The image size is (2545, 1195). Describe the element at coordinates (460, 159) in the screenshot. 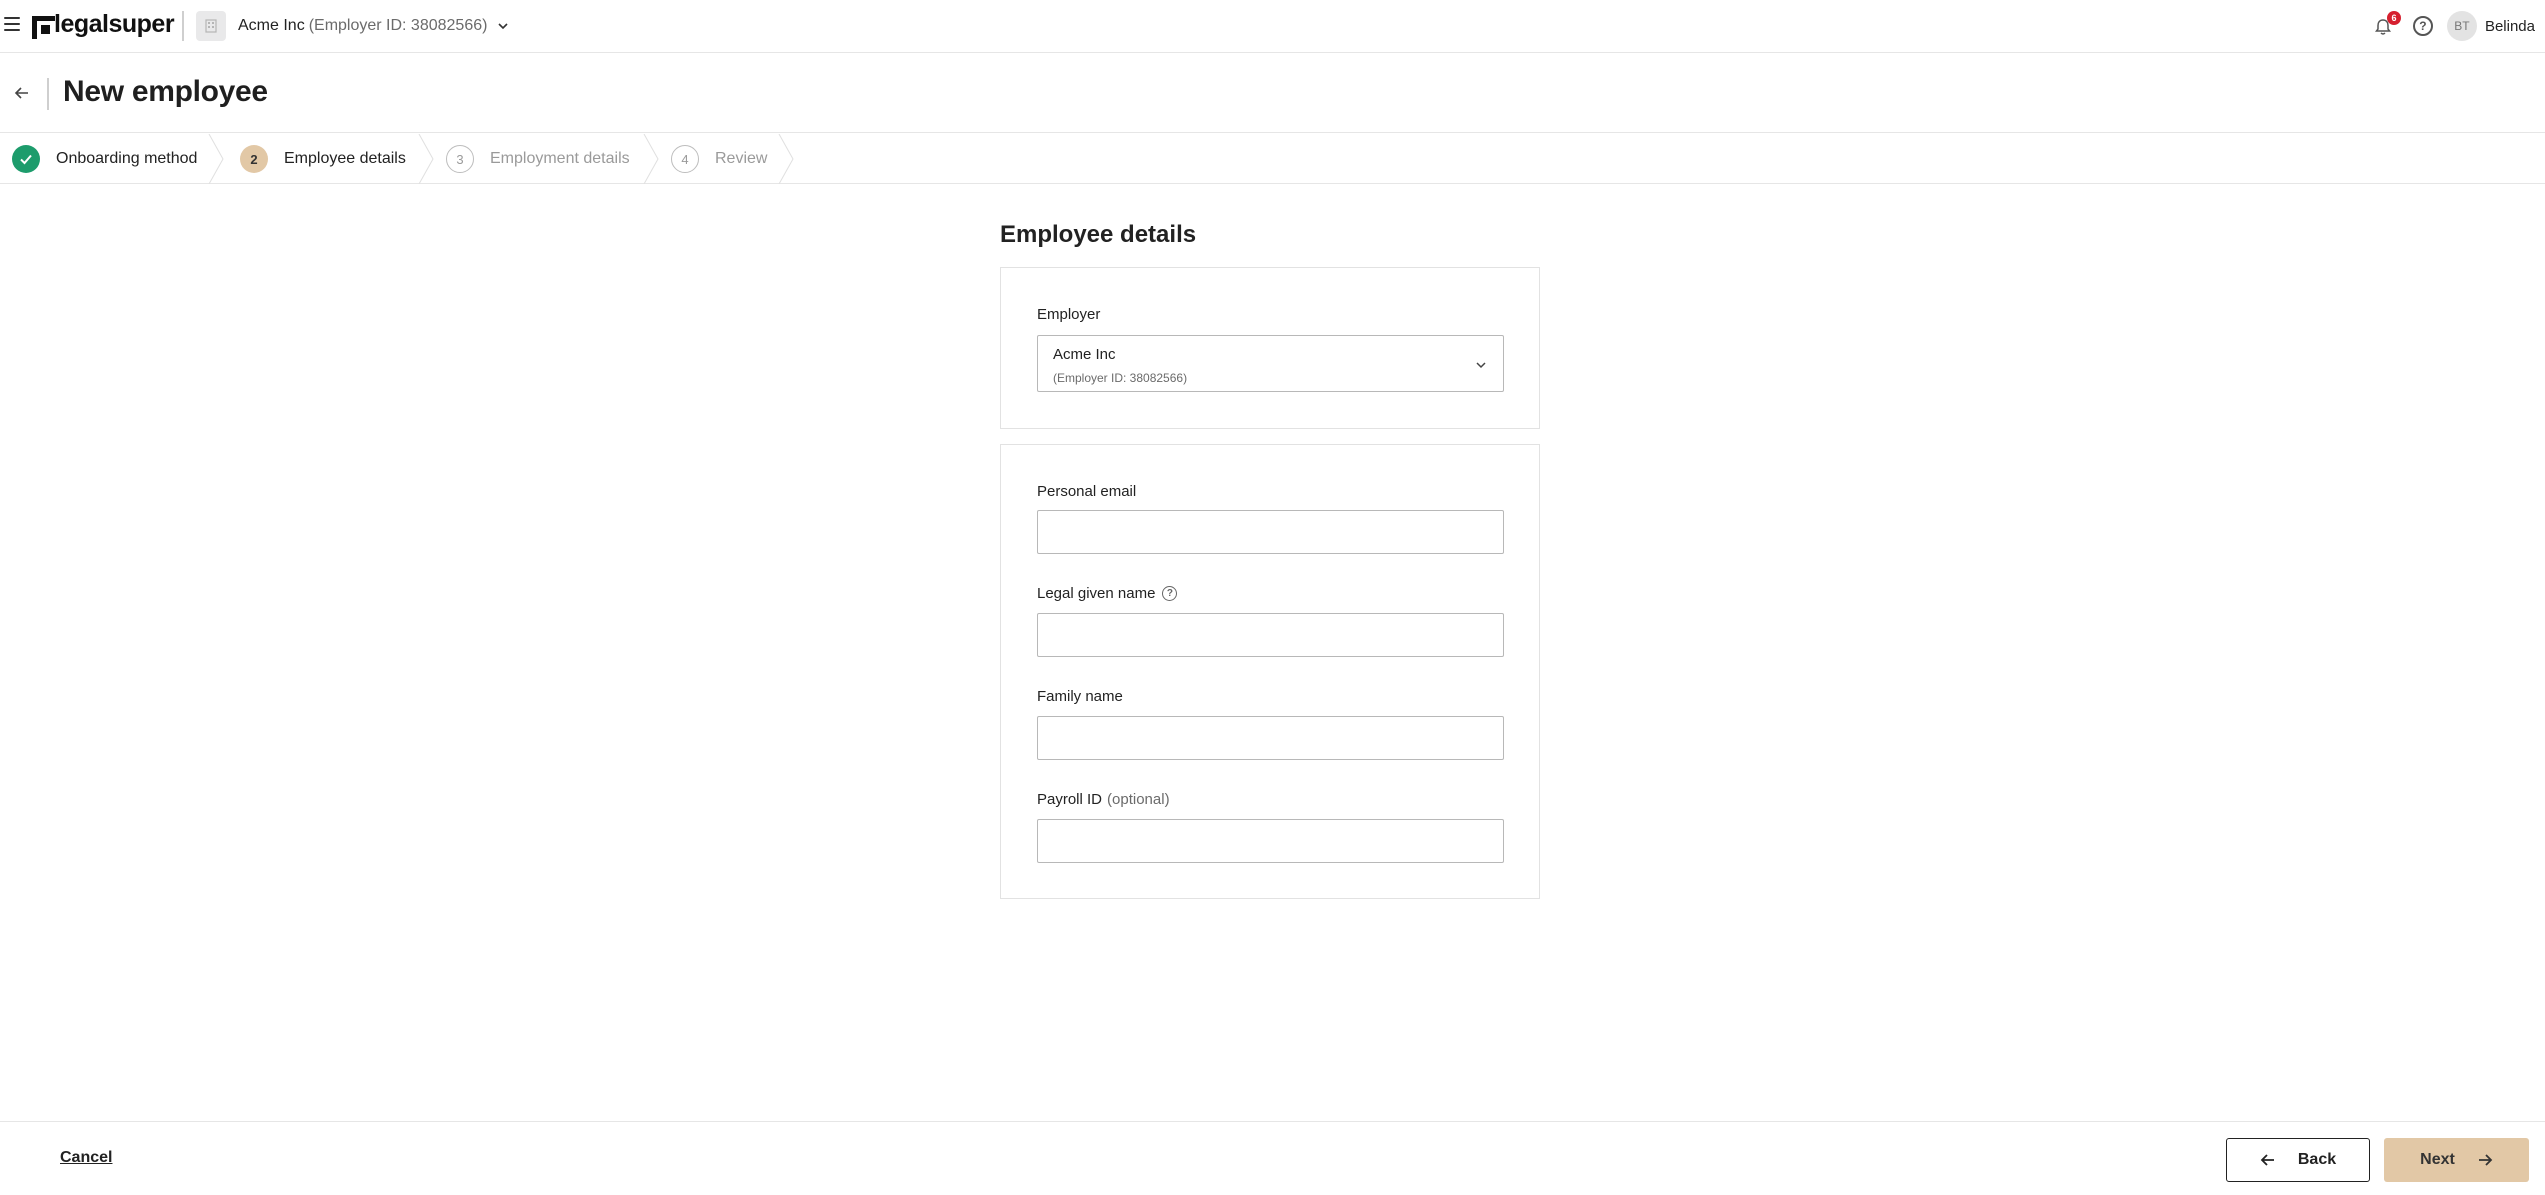

I see `step-number: 3` at that location.